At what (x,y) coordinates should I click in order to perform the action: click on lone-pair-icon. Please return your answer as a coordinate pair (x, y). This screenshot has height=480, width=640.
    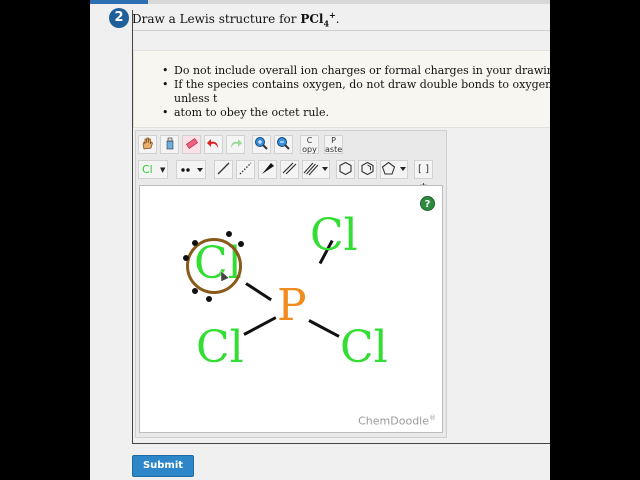
    Looking at the image, I should click on (192, 170).